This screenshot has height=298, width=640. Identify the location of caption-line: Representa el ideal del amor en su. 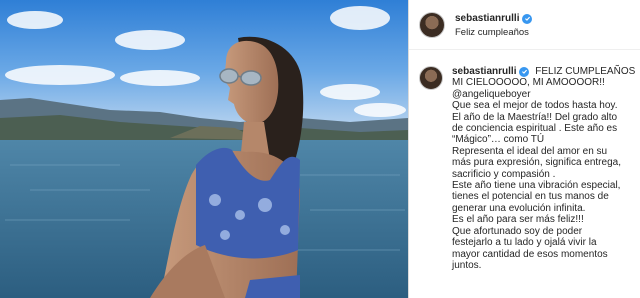
(530, 151).